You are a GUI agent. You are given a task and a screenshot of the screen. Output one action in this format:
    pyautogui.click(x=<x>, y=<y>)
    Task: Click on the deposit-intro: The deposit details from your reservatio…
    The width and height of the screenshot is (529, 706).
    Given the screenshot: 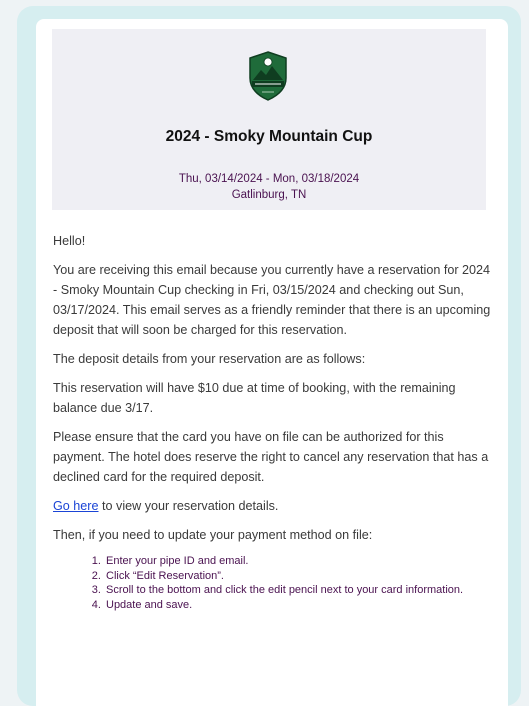 What is the action you would take?
    pyautogui.click(x=209, y=359)
    